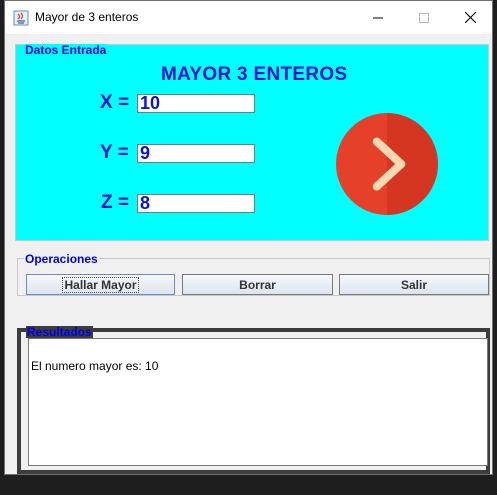  Describe the element at coordinates (196, 153) in the screenshot. I see `y-input: 9` at that location.